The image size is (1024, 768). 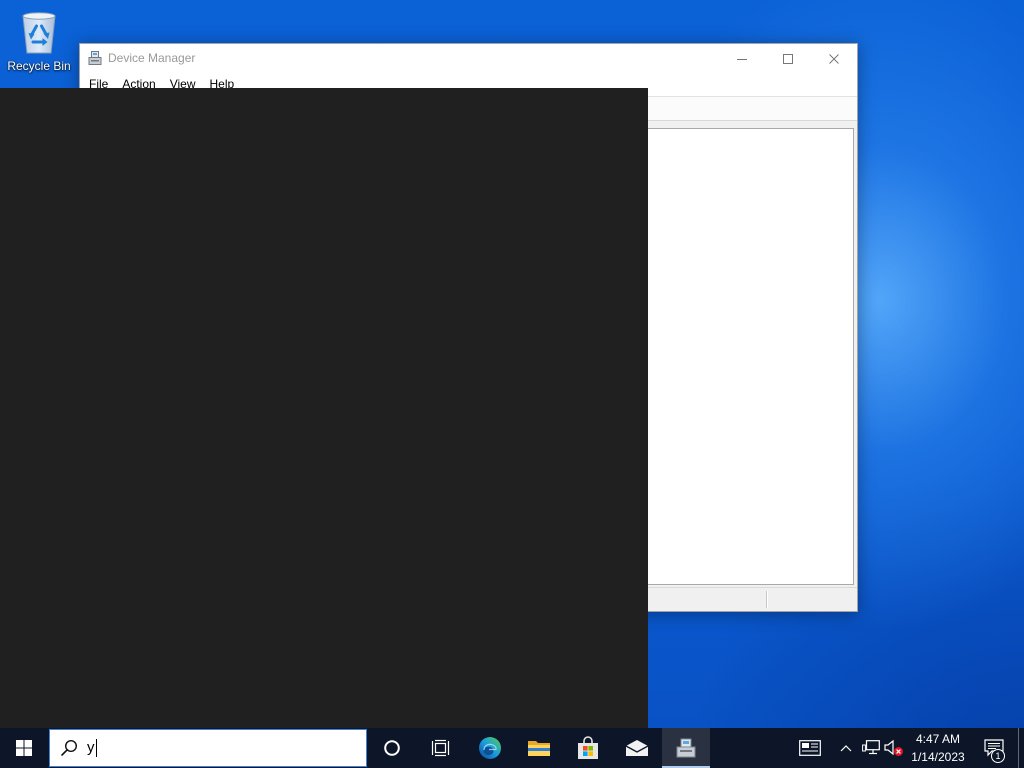 I want to click on recycle-bin-label: Recycle Bin, so click(x=39, y=66).